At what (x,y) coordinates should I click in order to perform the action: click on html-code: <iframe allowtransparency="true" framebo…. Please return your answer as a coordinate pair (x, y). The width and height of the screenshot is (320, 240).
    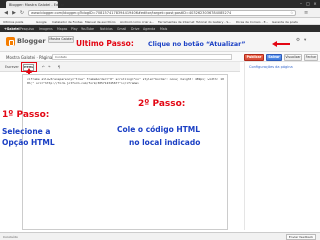
    Looking at the image, I should click on (125, 81).